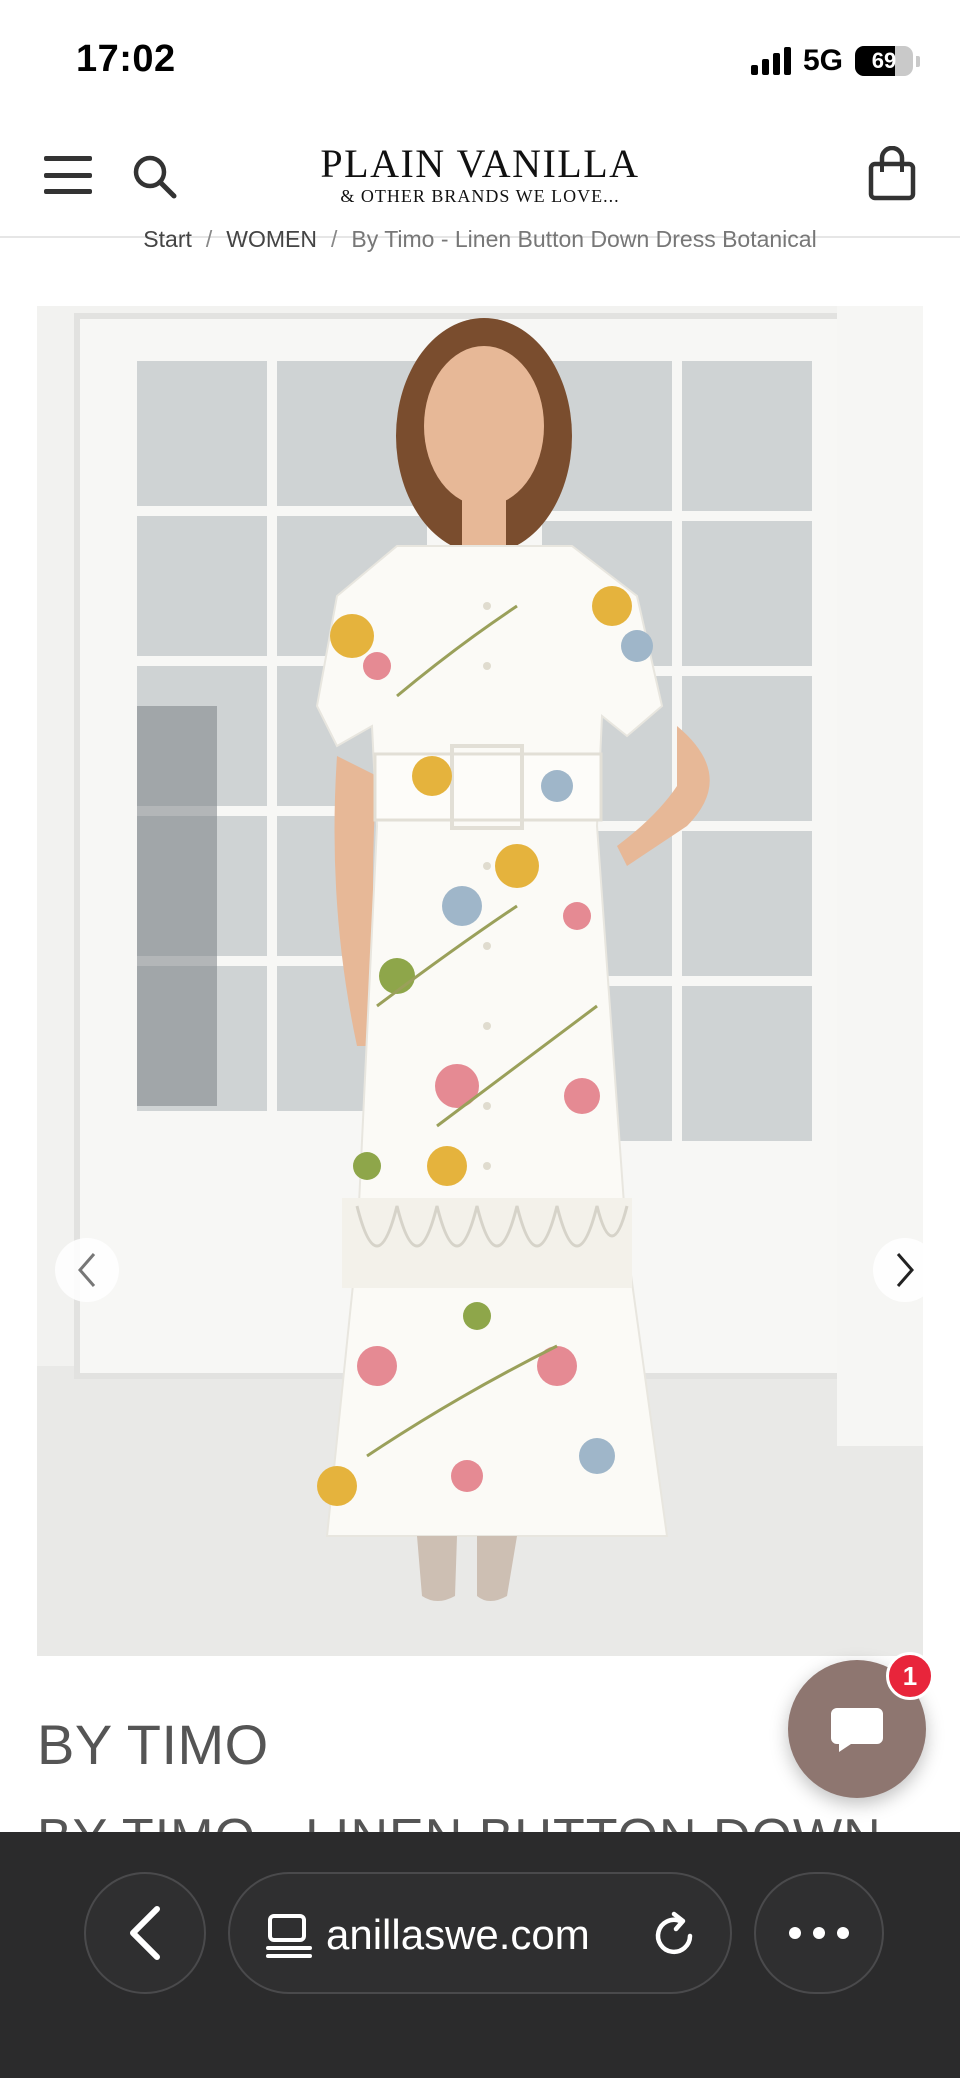  What do you see at coordinates (68, 175) in the screenshot?
I see `hamburger-menu-icon` at bounding box center [68, 175].